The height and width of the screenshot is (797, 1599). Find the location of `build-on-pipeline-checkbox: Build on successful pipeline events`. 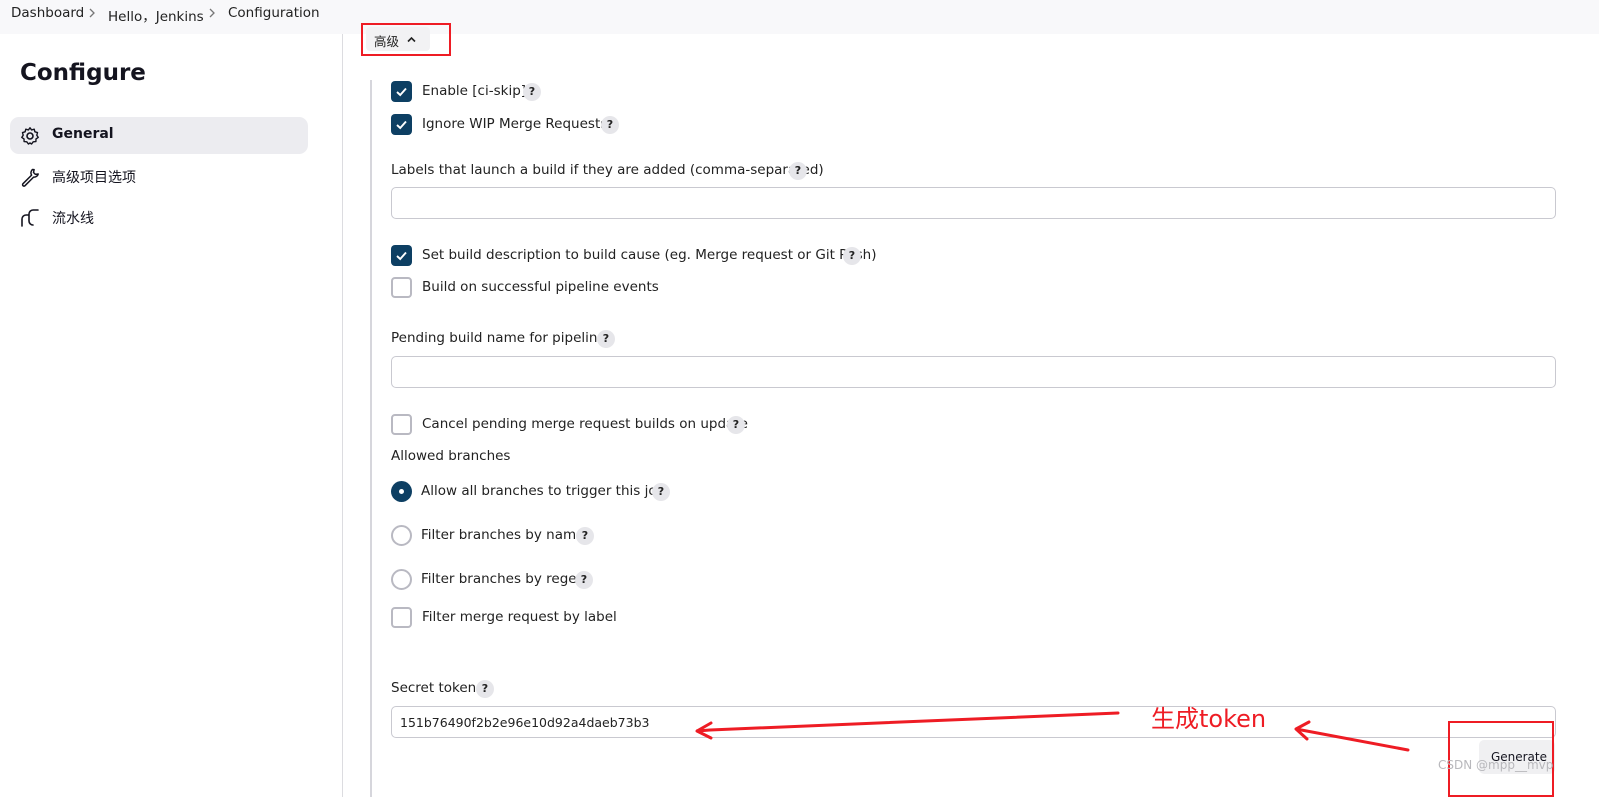

build-on-pipeline-checkbox: Build on successful pipeline events is located at coordinates (525, 288).